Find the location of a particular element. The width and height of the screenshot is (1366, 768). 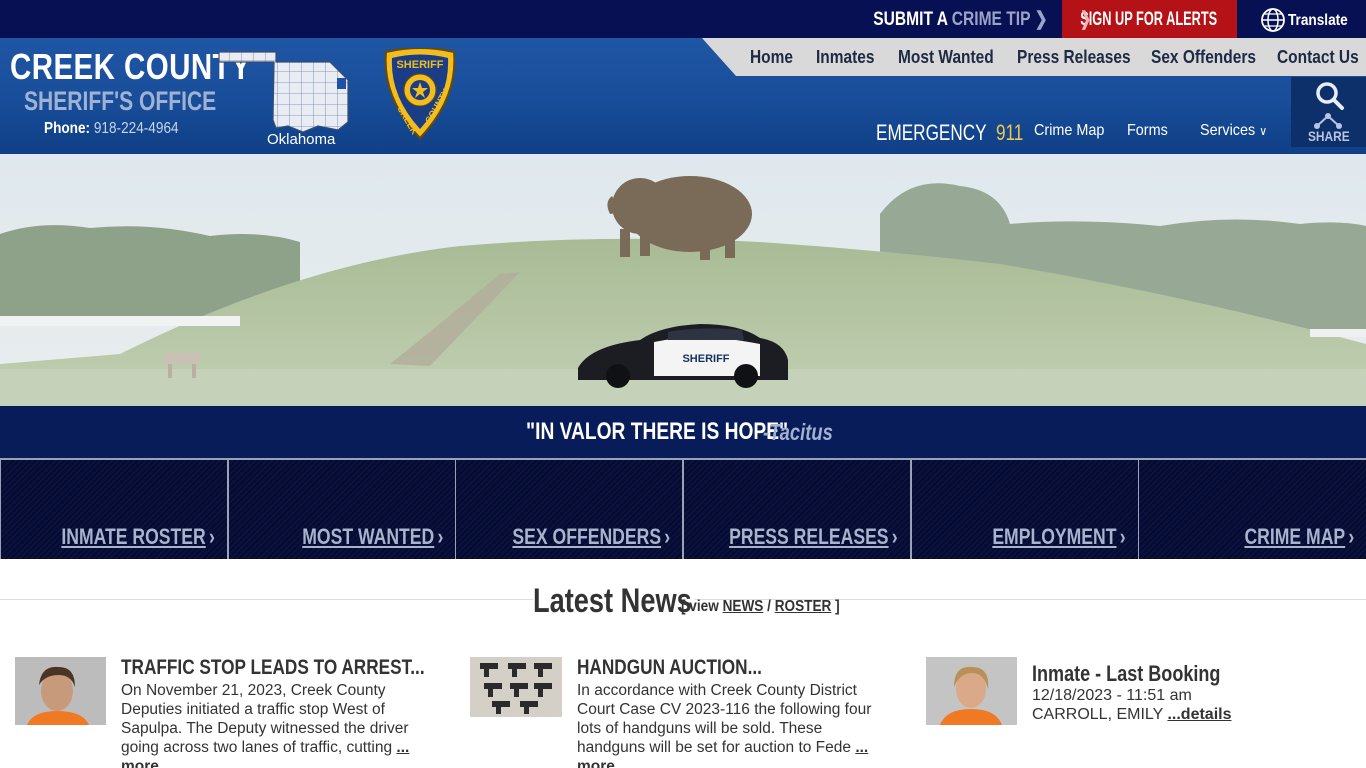

tile-crime-map: CRIME MAP › is located at coordinates (1252, 509).